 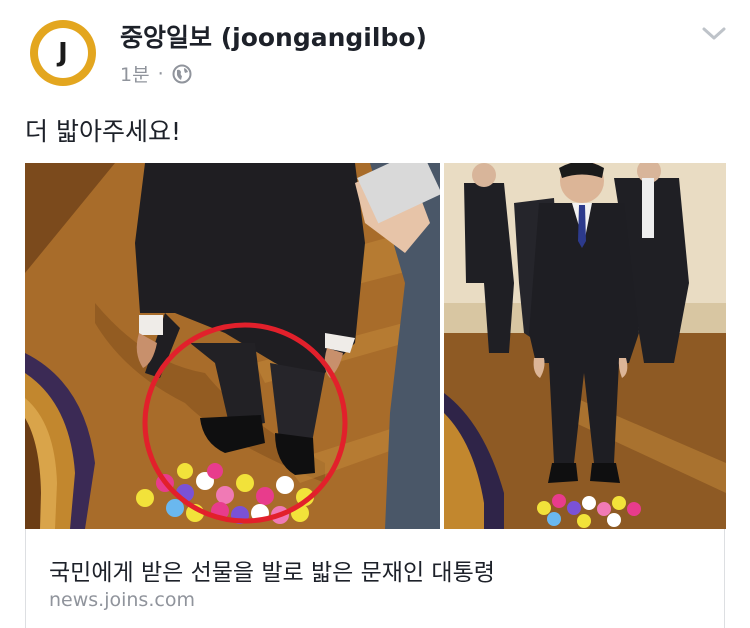 What do you see at coordinates (714, 33) in the screenshot?
I see `chevron-down-icon` at bounding box center [714, 33].